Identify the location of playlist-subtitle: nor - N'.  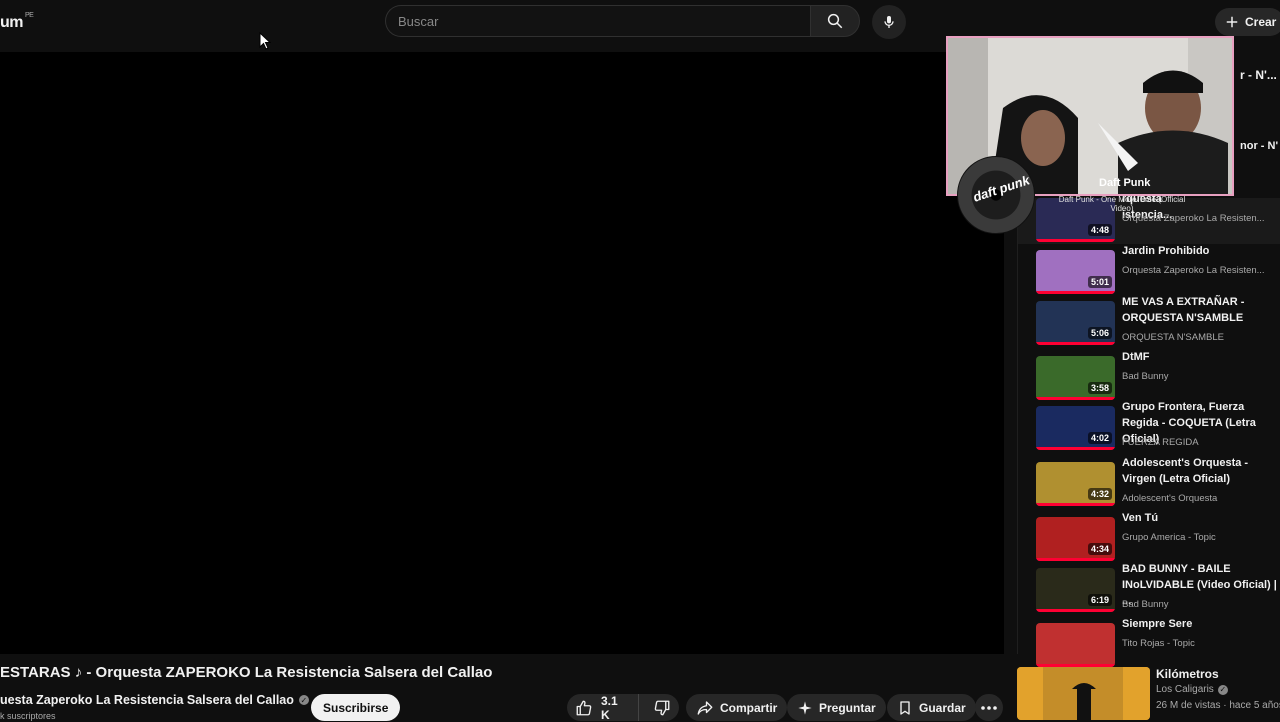
(1259, 146).